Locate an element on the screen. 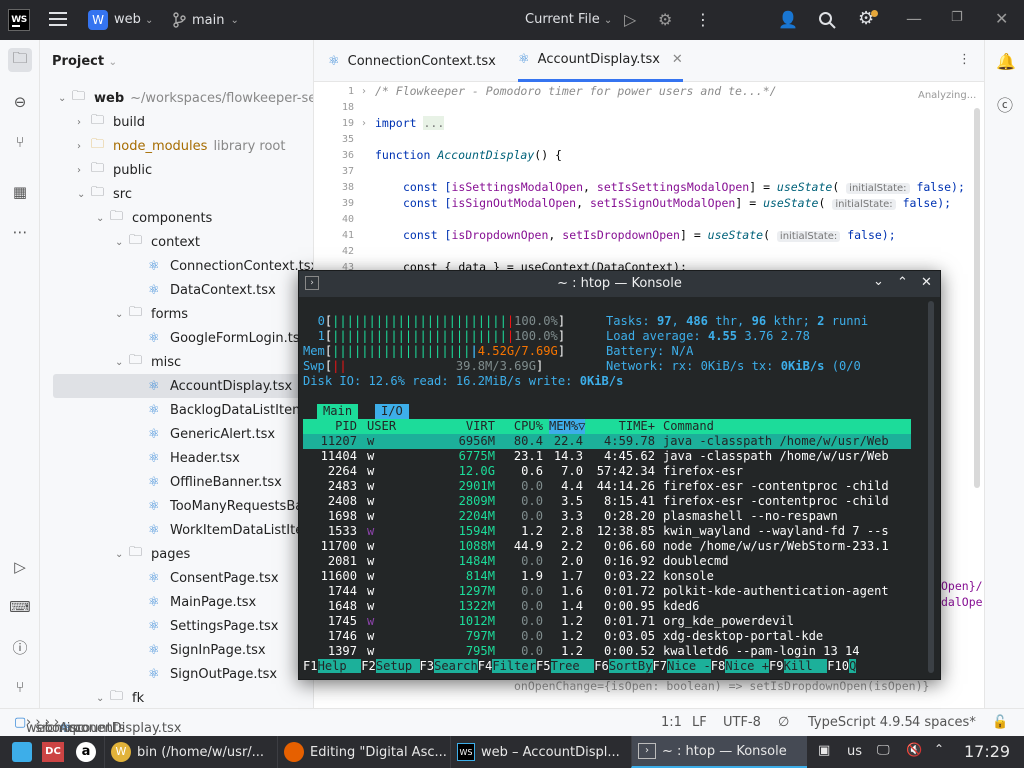 The image size is (1024, 768). tree-file-row: ⚛ DataContext.tsx is located at coordinates (208, 290).